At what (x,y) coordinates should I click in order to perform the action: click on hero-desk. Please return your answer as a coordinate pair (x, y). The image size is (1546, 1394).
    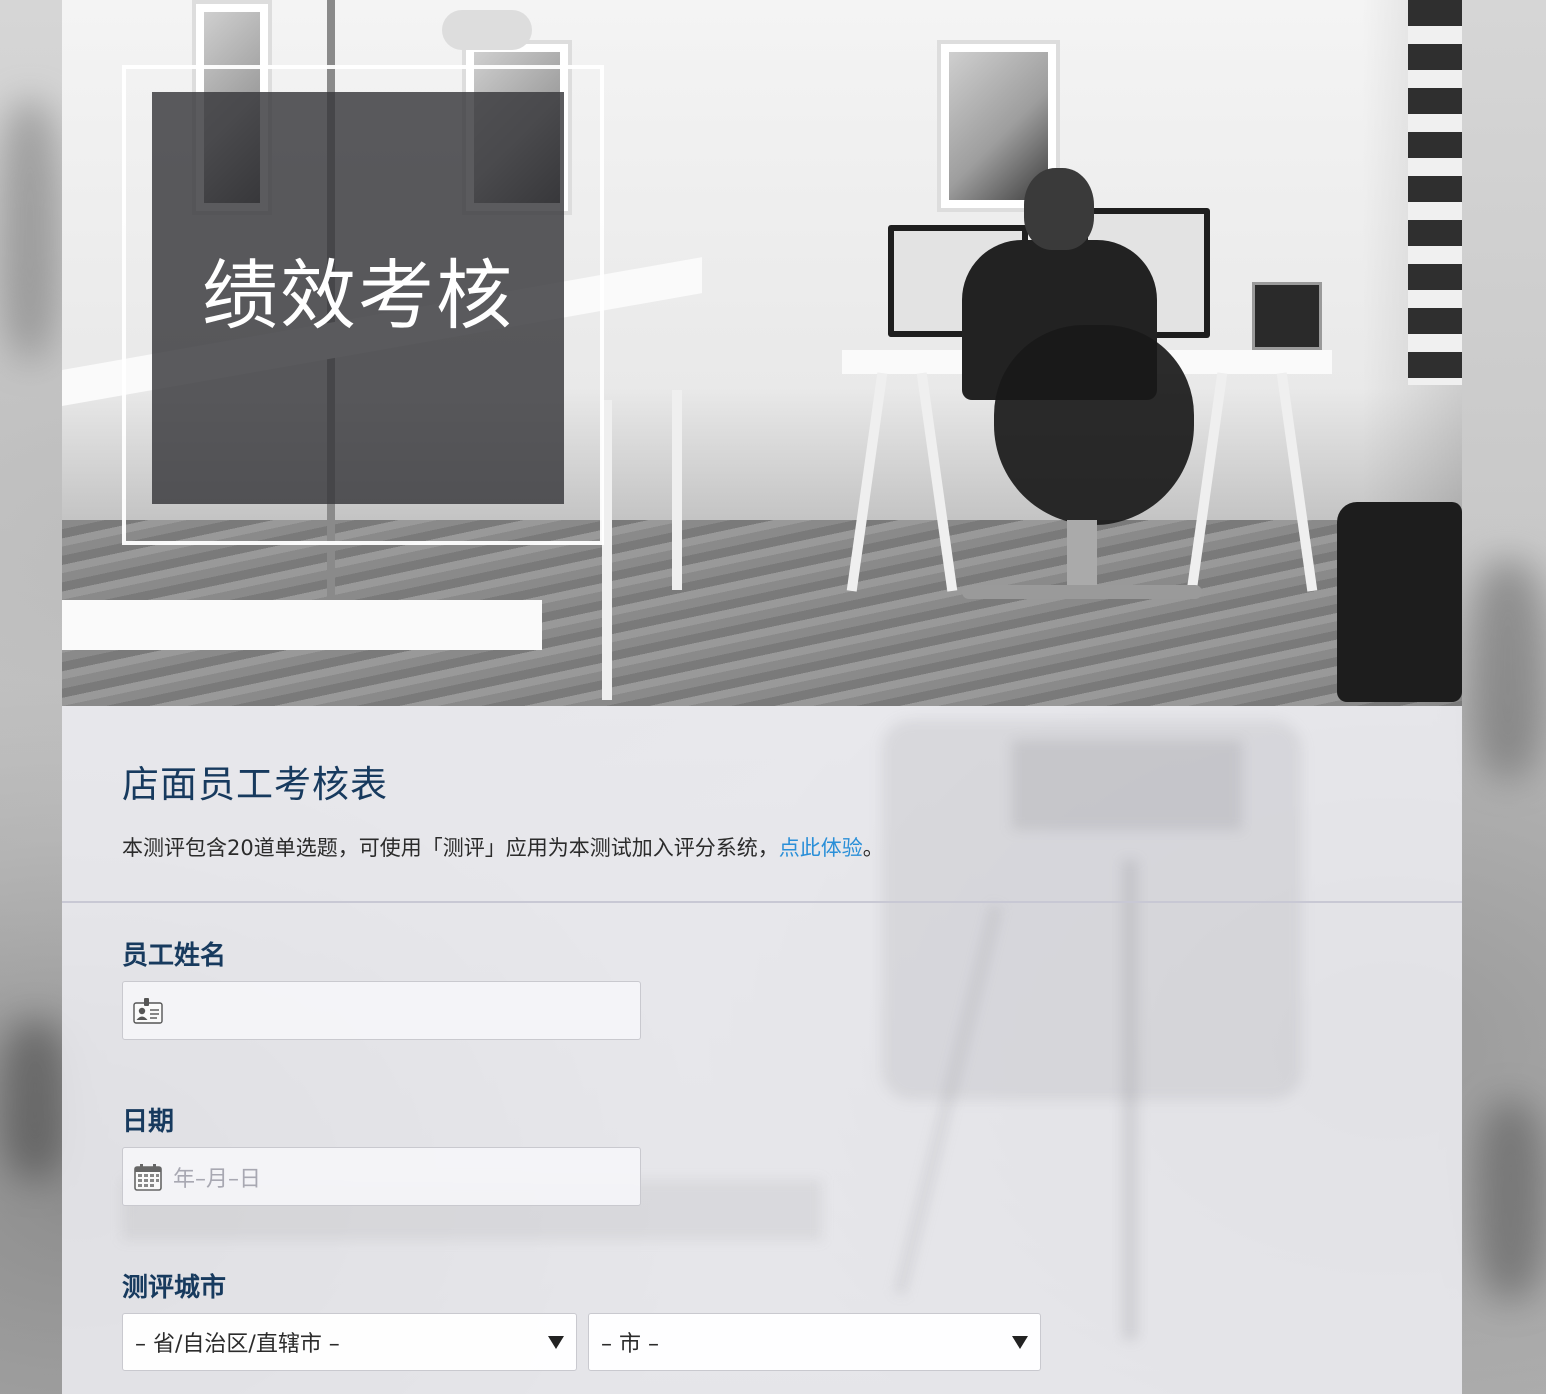
    Looking at the image, I should click on (302, 625).